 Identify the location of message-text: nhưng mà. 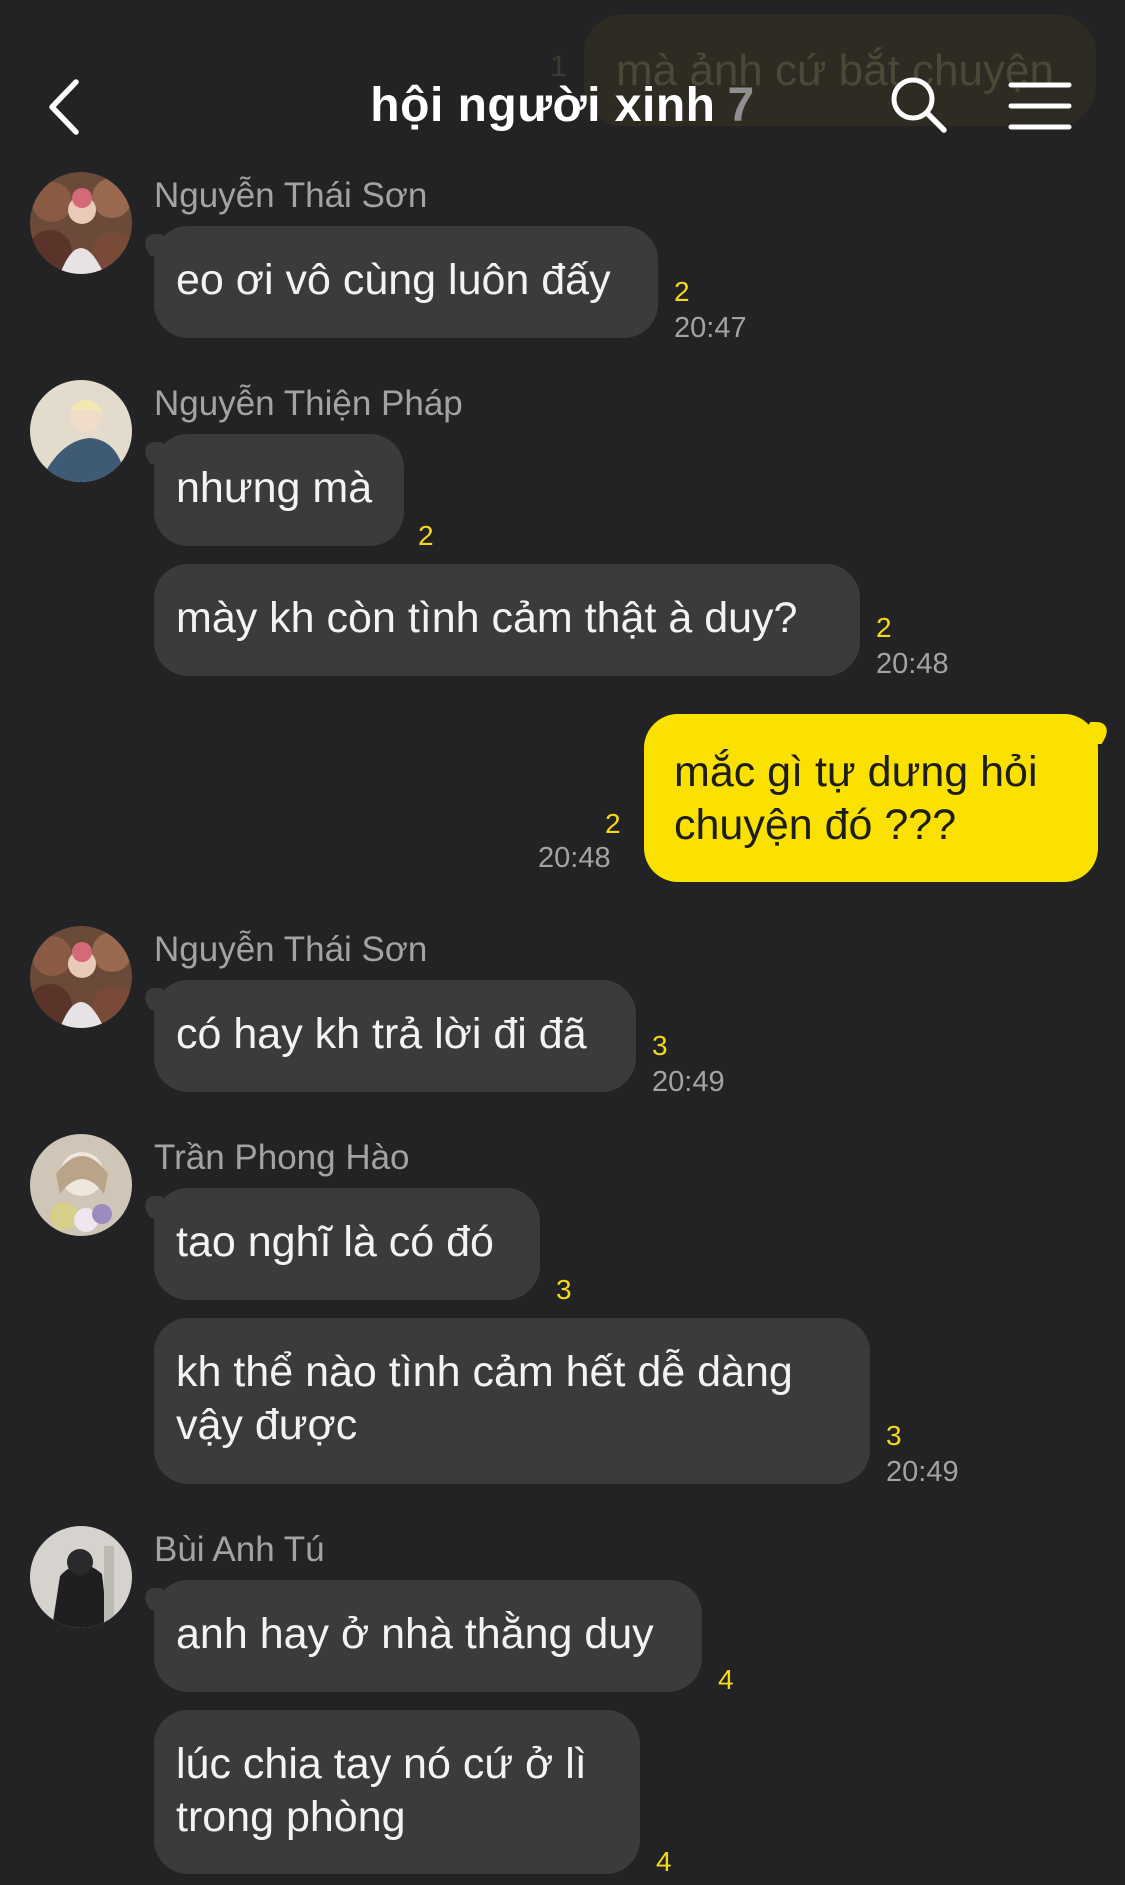
(274, 488).